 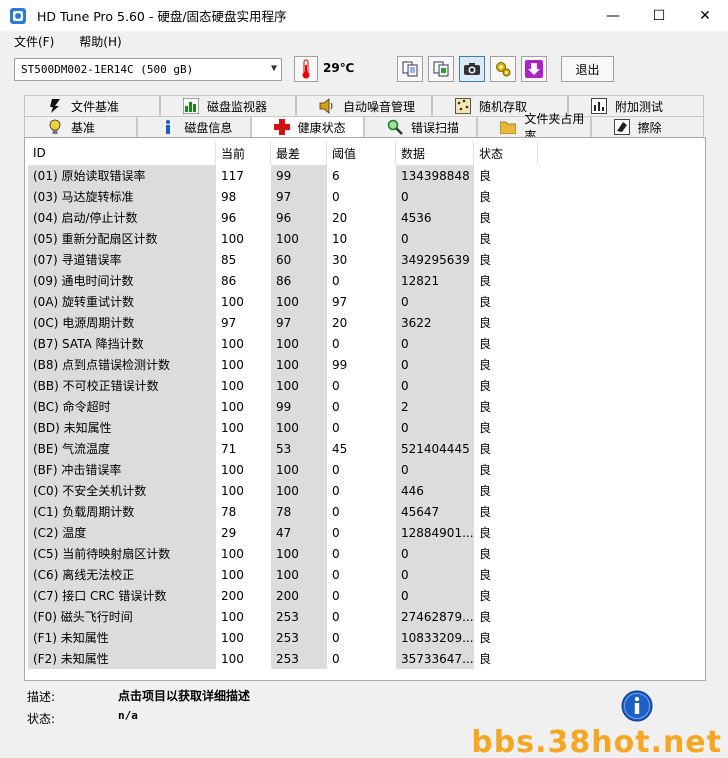 What do you see at coordinates (637, 706) in the screenshot?
I see `info-button-icon` at bounding box center [637, 706].